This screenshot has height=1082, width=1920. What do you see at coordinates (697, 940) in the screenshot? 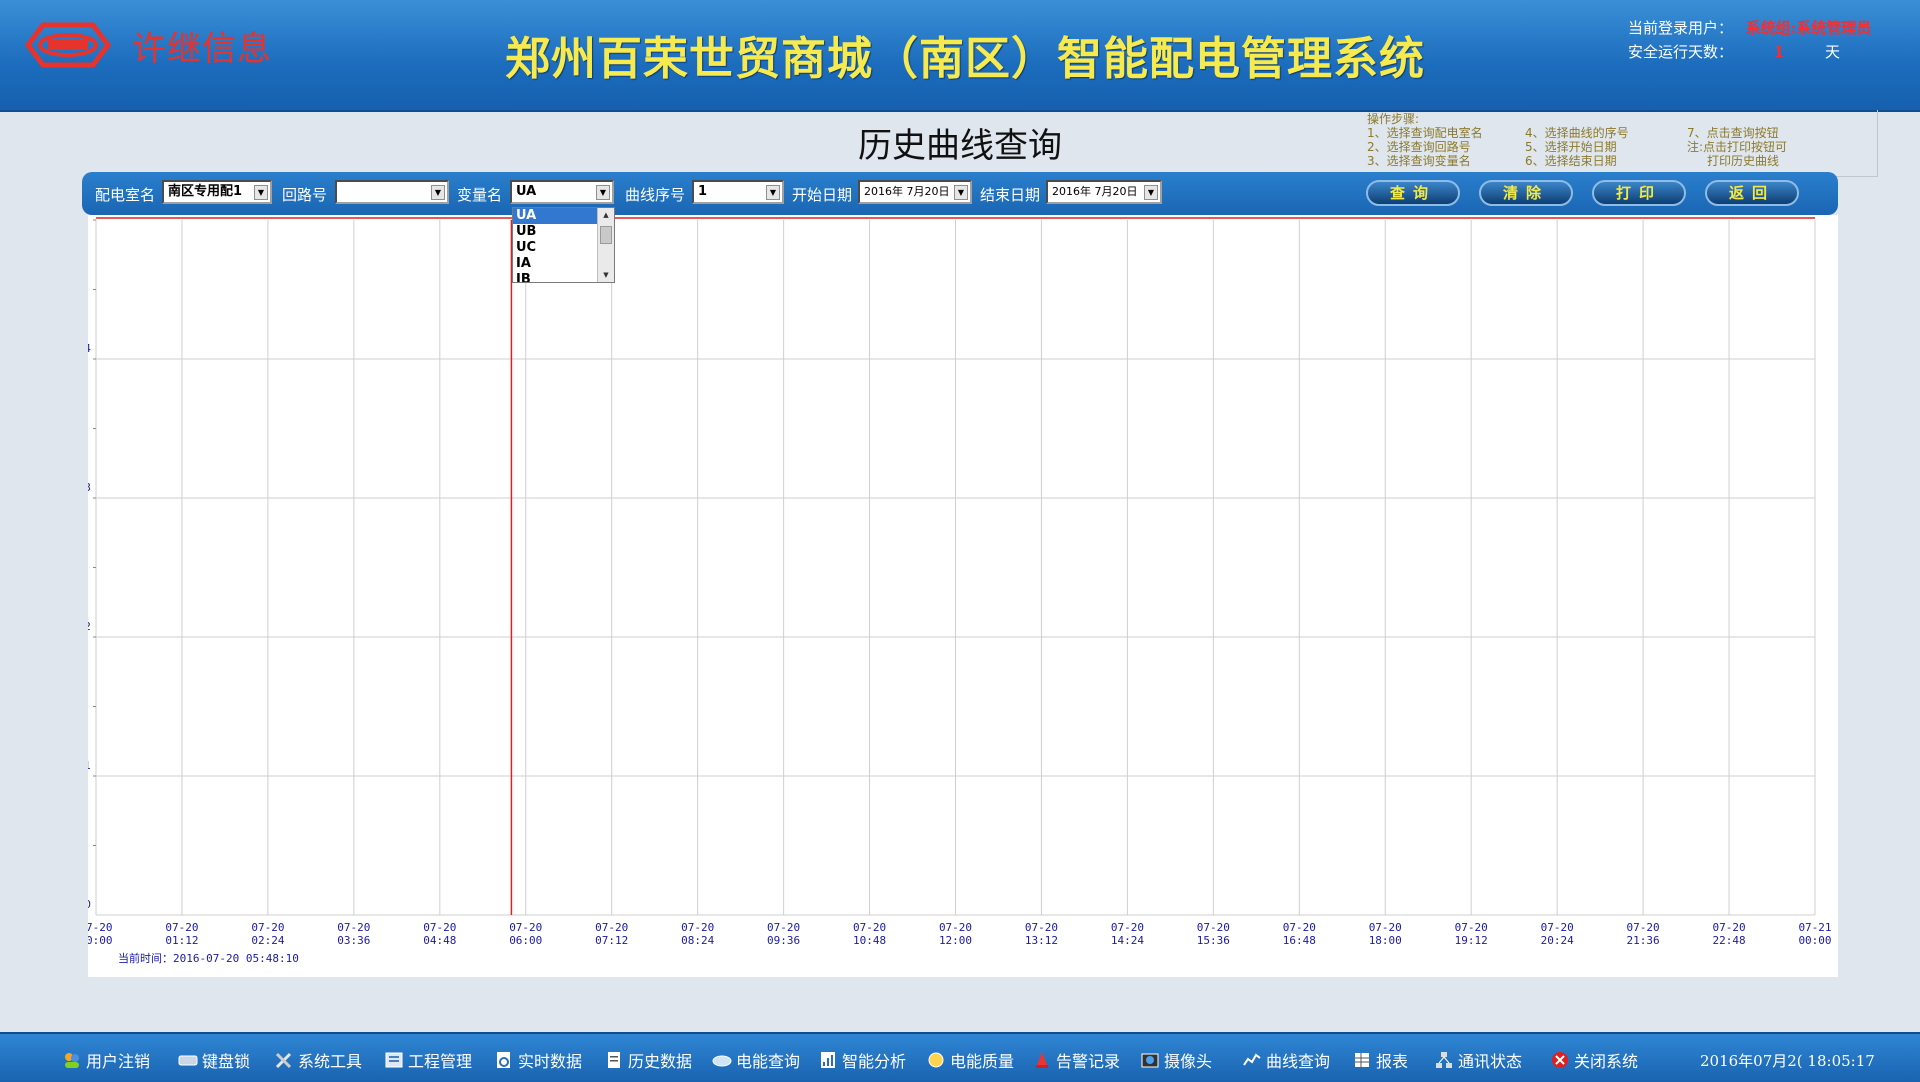
I see `x-tick-time: 08:24` at bounding box center [697, 940].